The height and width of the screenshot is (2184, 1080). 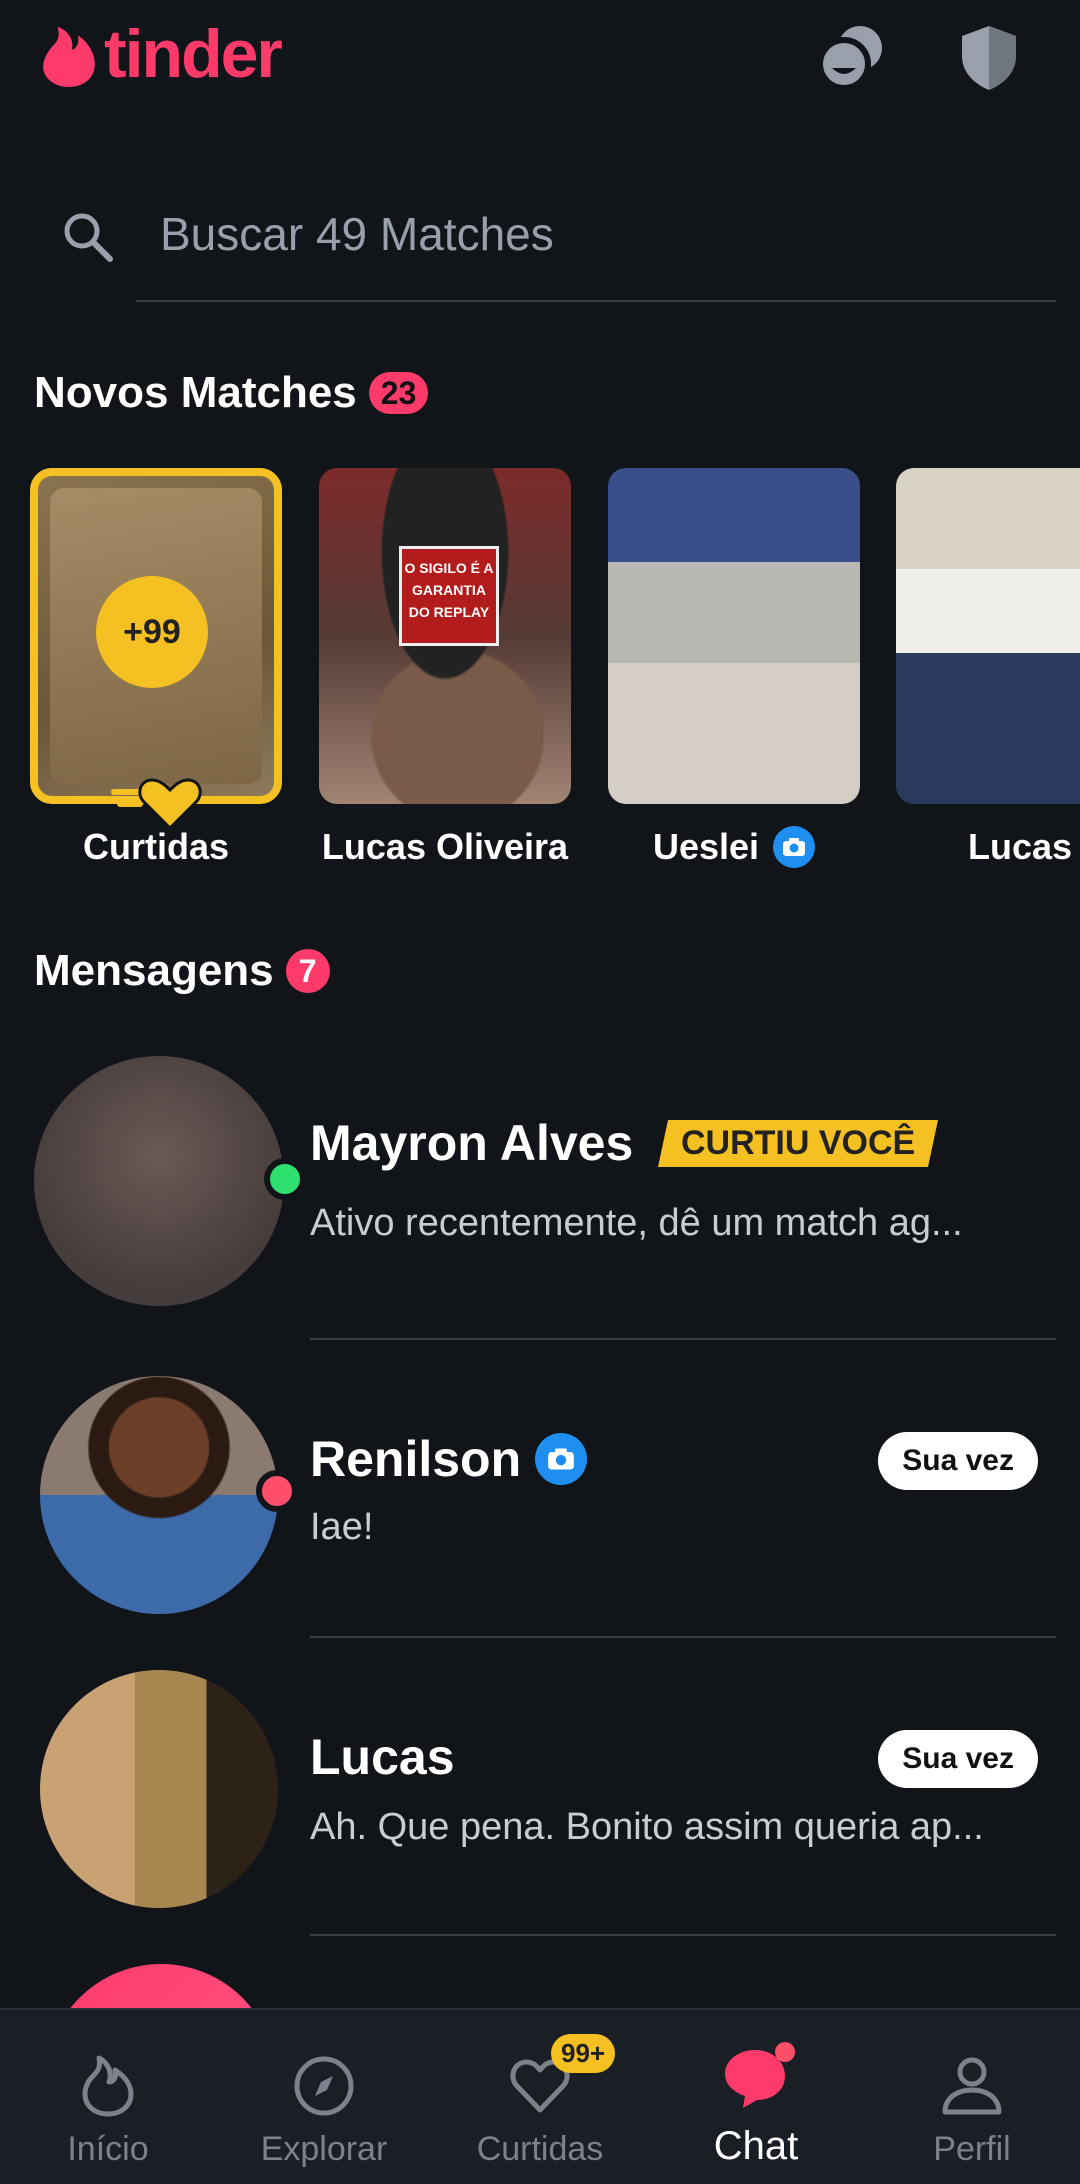 I want to click on new-matches-title: Novos Matches, so click(x=195, y=392).